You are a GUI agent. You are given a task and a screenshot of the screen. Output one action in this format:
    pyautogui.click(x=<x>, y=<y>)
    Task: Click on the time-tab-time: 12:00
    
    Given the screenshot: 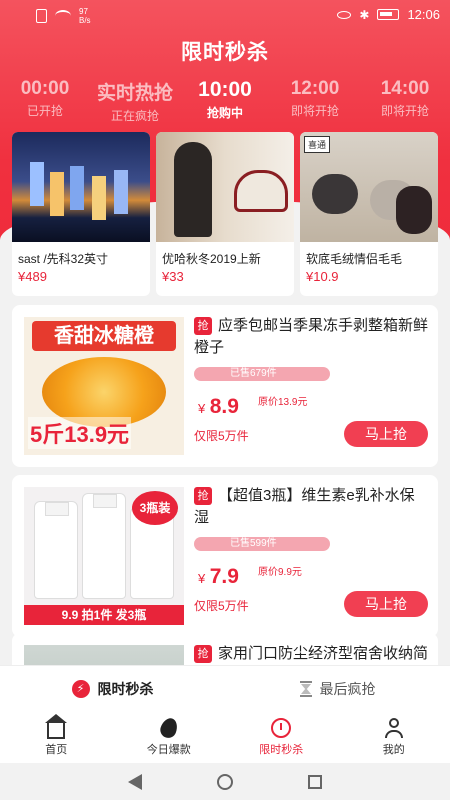 What is the action you would take?
    pyautogui.click(x=315, y=88)
    